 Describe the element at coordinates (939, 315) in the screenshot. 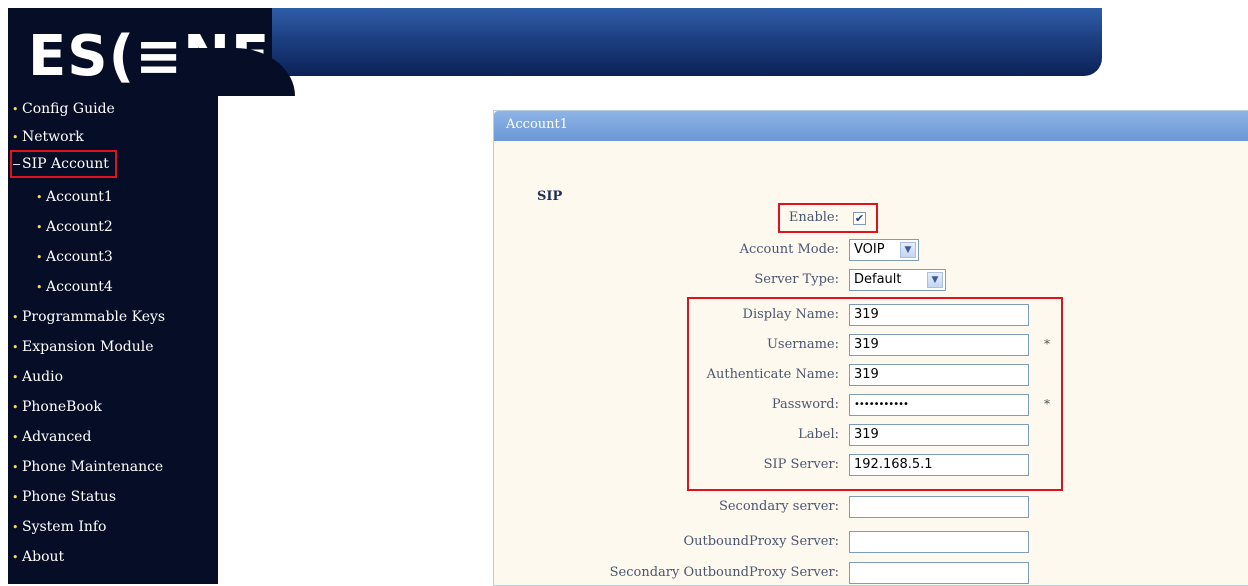

I see `display-name-input: 319` at that location.